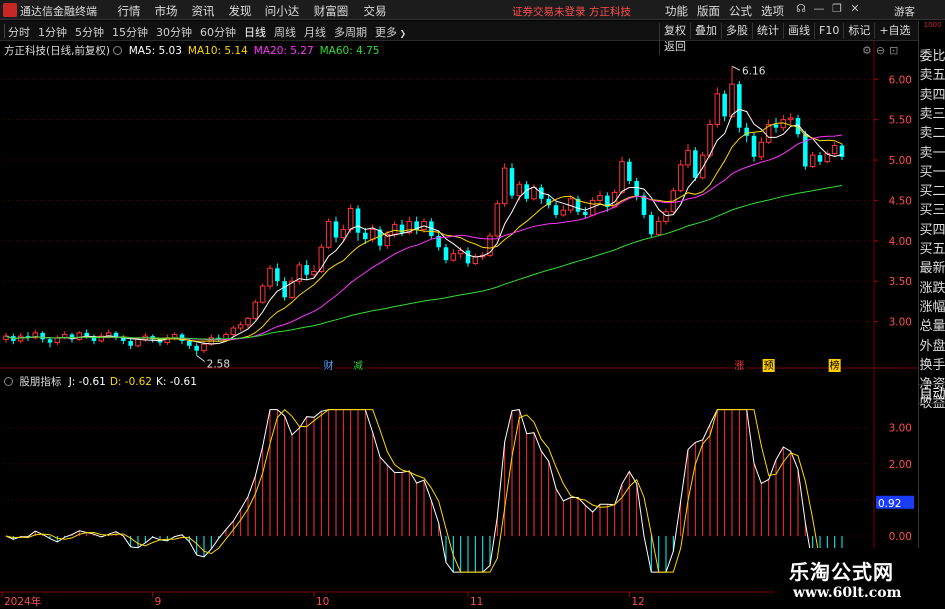  I want to click on headset-icon: ☊, so click(801, 8).